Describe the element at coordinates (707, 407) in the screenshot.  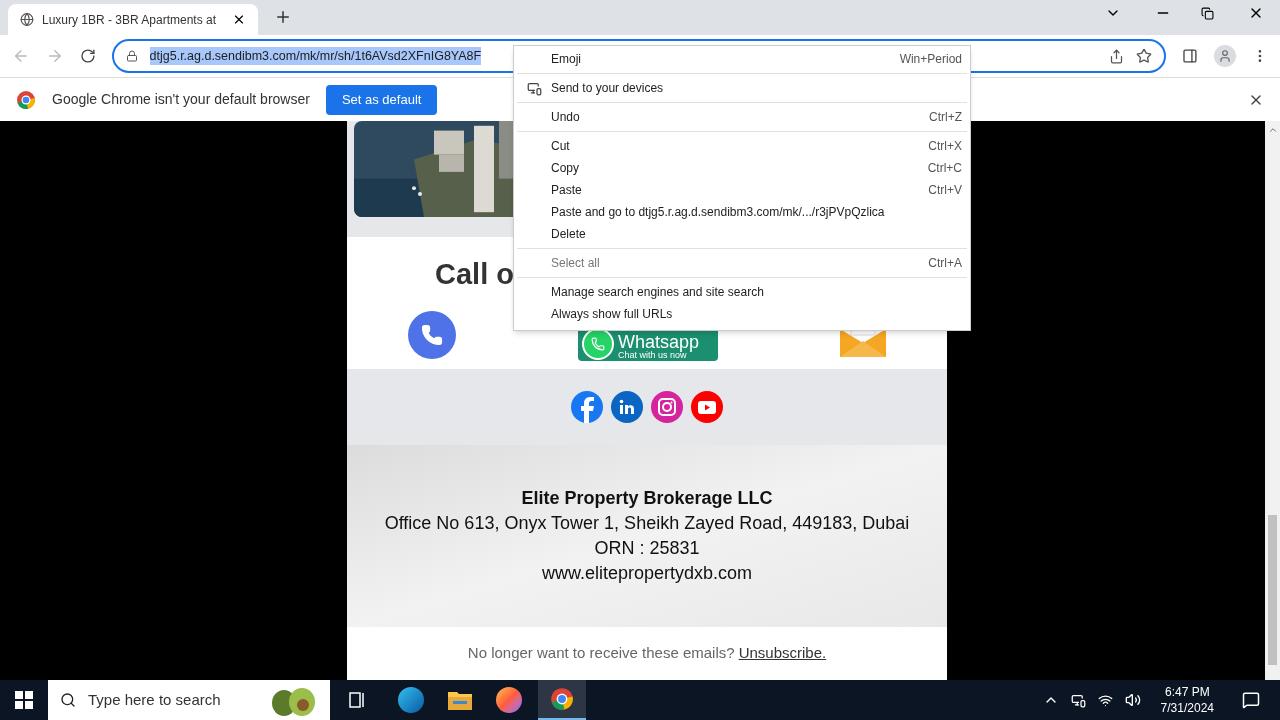
I see `youtube-icon` at that location.